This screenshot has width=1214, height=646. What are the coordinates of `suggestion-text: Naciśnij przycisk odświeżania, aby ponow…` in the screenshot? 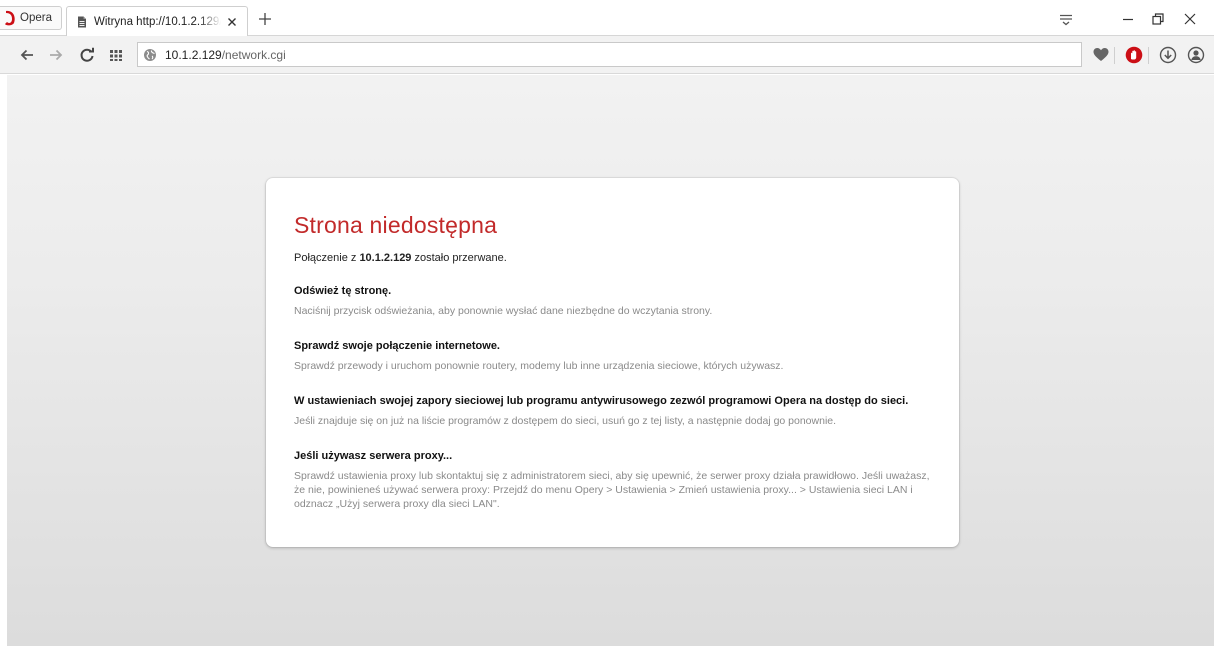 It's located at (503, 311).